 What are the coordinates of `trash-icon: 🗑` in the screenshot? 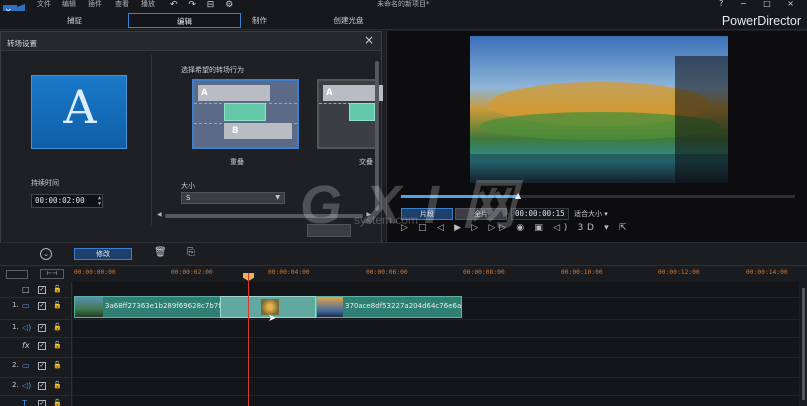 It's located at (160, 252).